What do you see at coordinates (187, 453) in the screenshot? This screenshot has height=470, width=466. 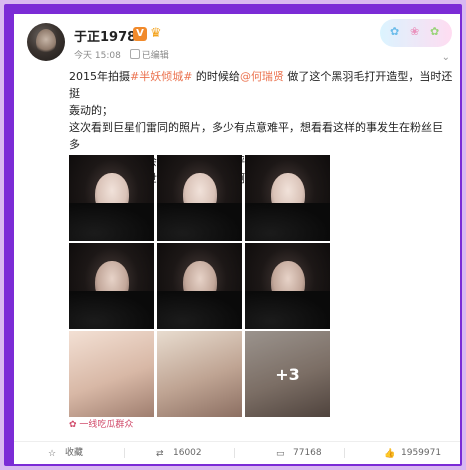 I see `repost-count: 16002` at bounding box center [187, 453].